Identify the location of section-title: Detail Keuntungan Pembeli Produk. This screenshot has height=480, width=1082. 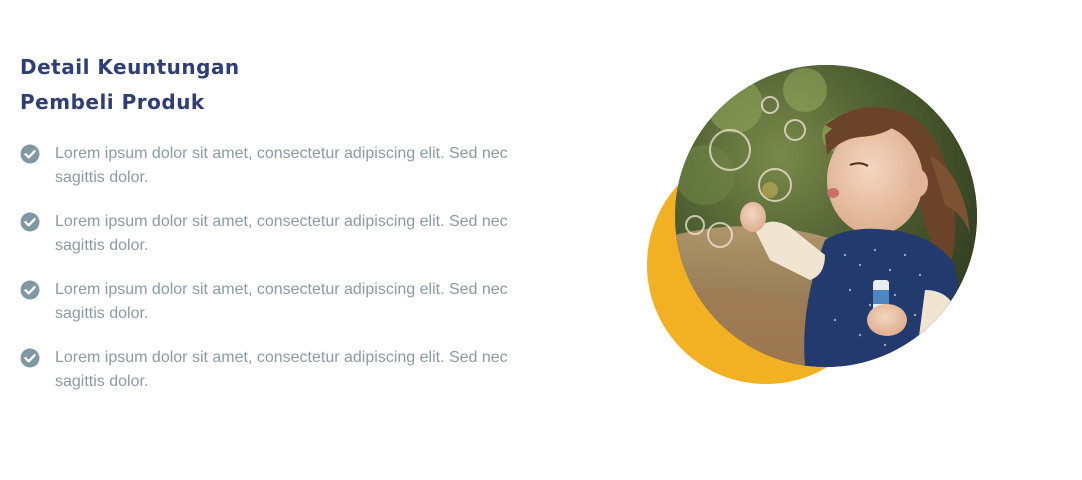
(280, 85).